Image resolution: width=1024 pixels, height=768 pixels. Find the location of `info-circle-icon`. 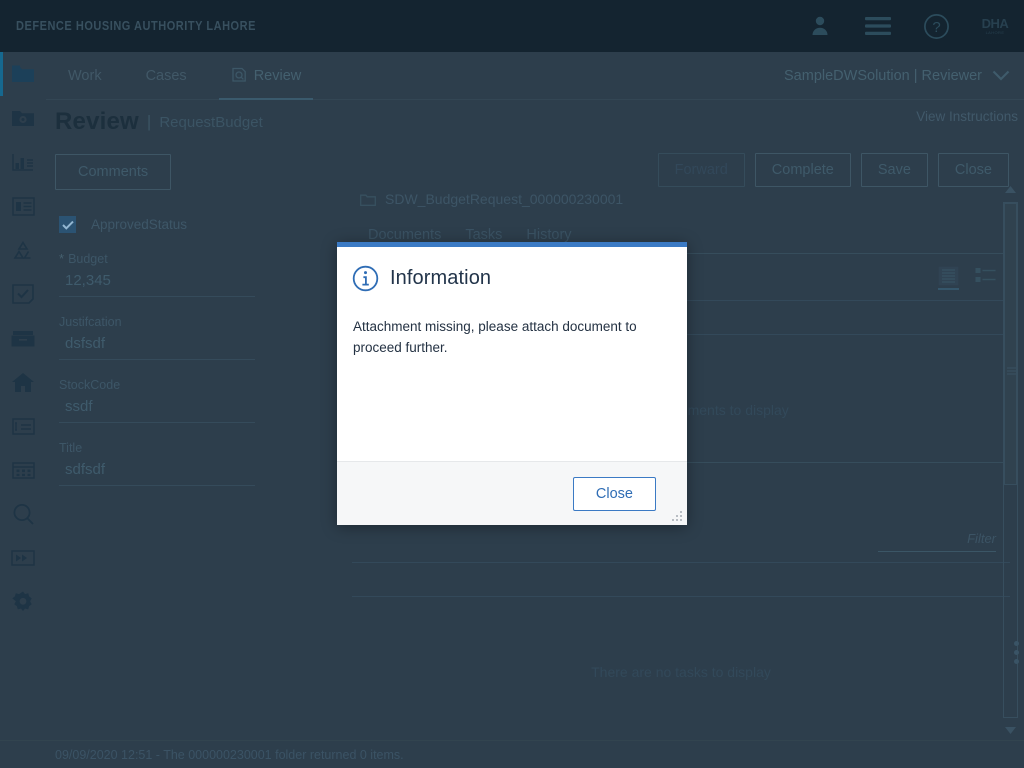

info-circle-icon is located at coordinates (365, 278).